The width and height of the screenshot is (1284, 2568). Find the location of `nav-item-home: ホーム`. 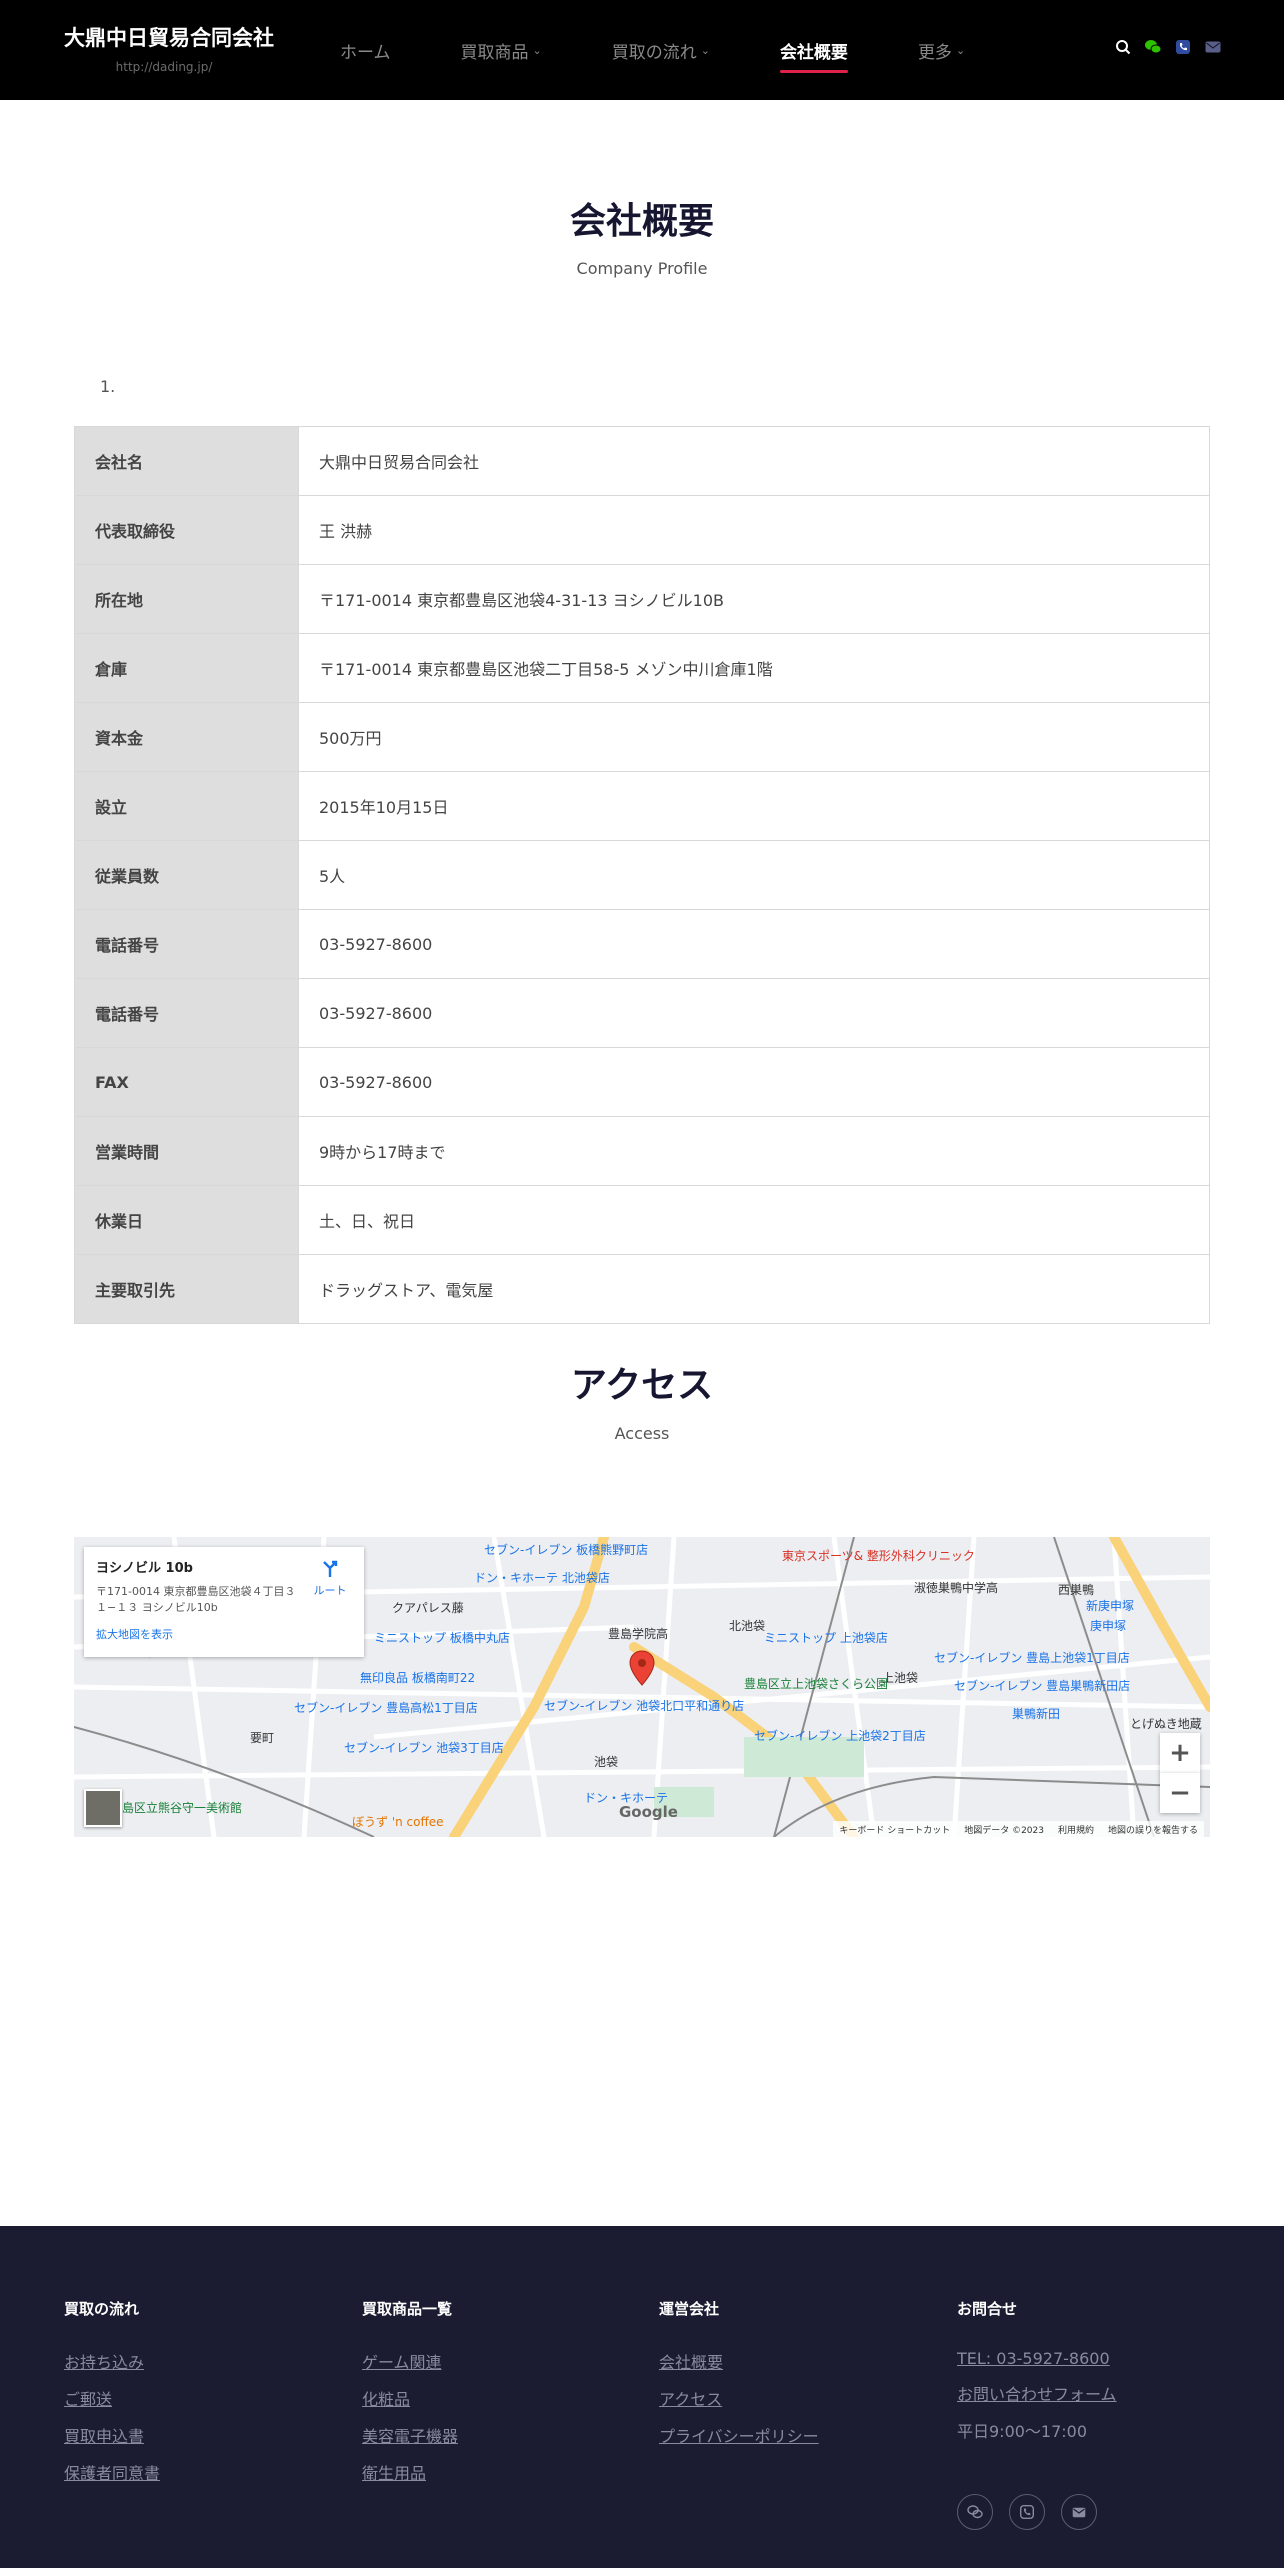

nav-item-home: ホーム is located at coordinates (365, 50).